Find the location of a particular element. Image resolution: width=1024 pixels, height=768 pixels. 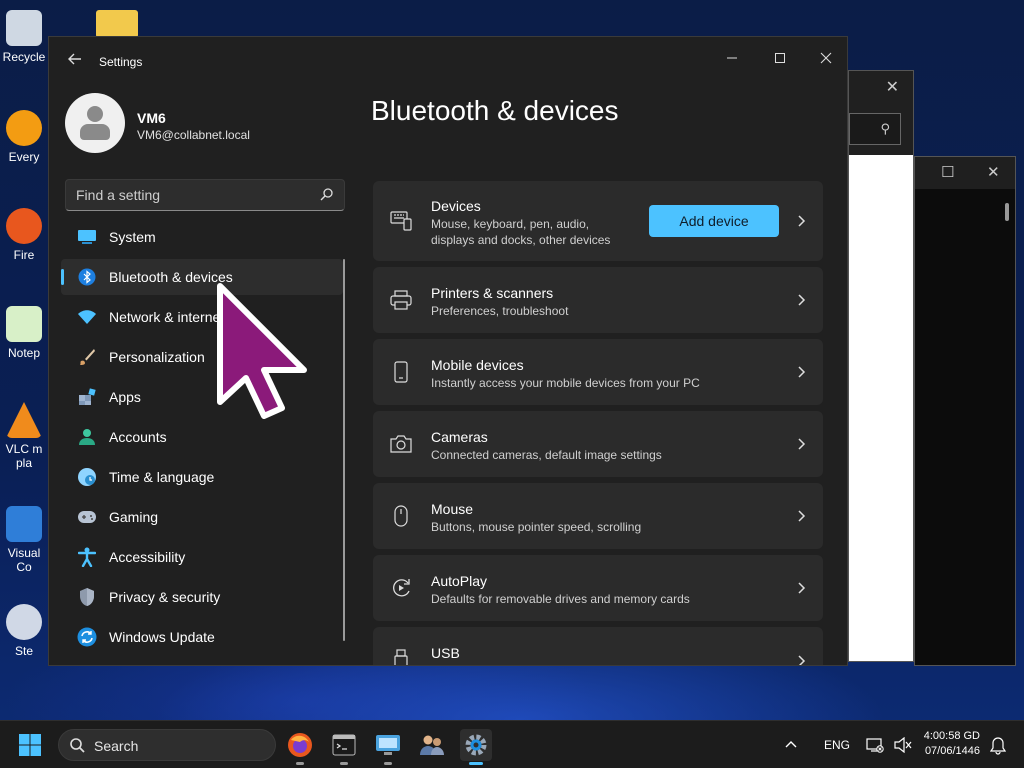

sidebar-item-accessibility: Accessibility is located at coordinates (202, 557).